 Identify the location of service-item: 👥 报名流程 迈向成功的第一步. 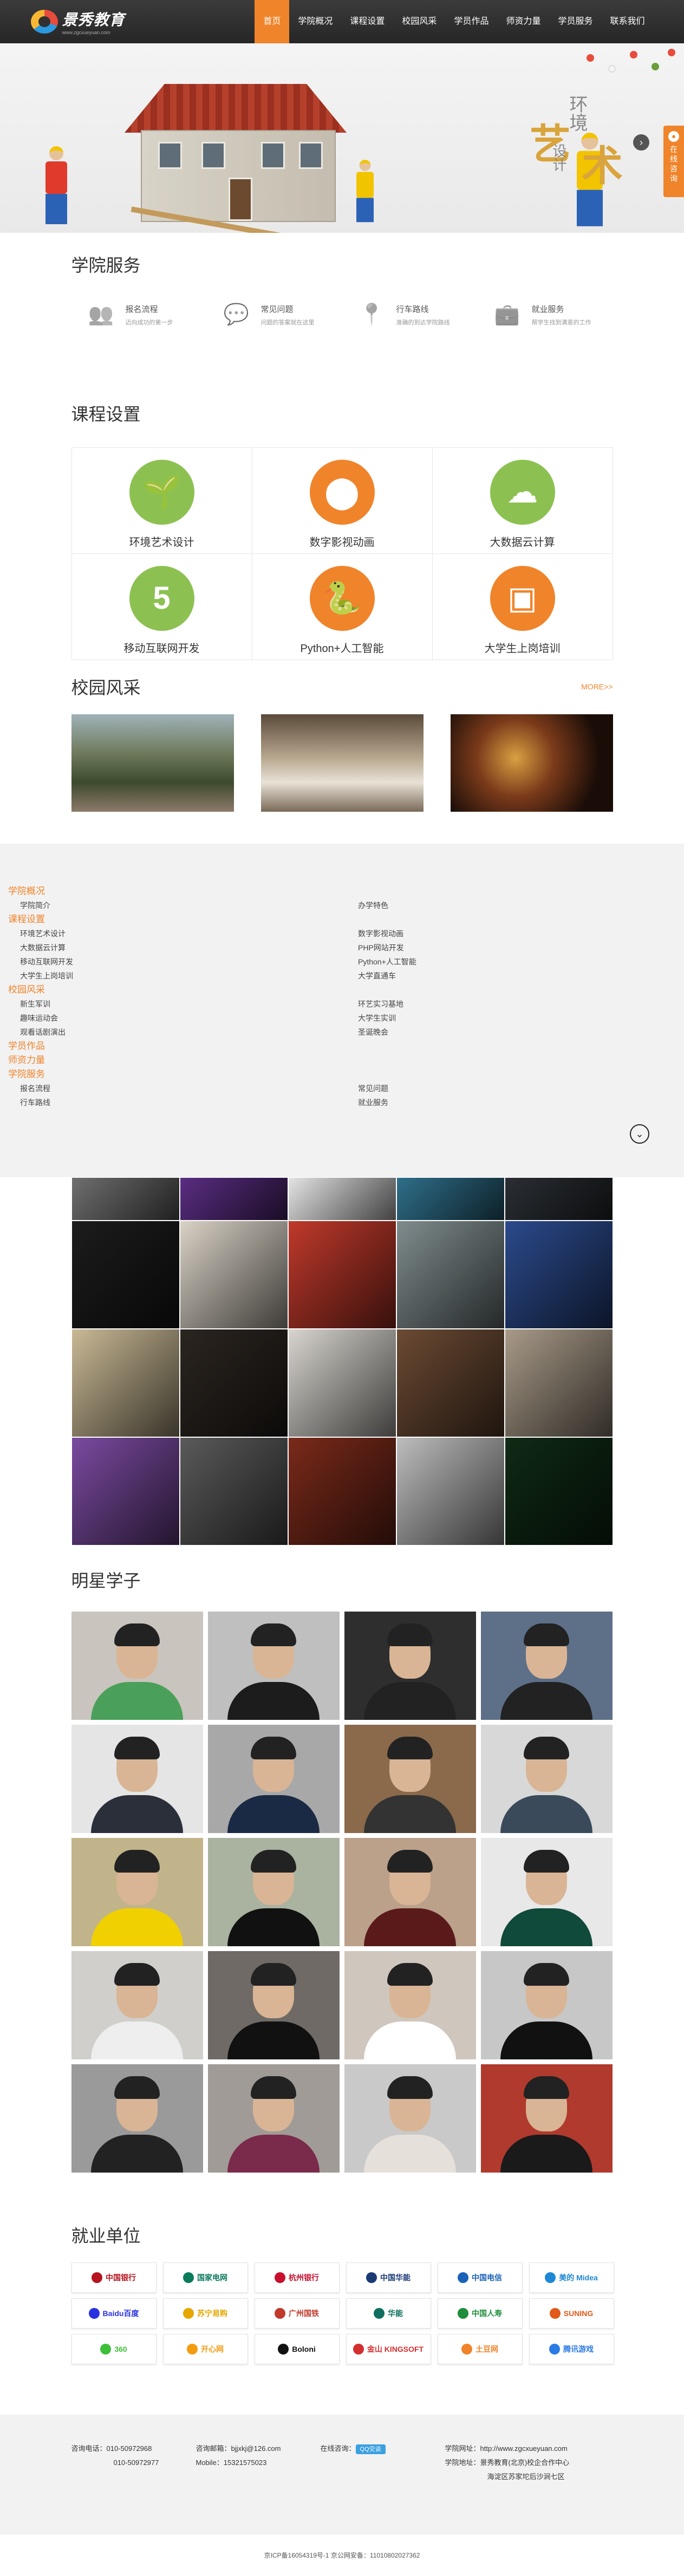
(139, 314).